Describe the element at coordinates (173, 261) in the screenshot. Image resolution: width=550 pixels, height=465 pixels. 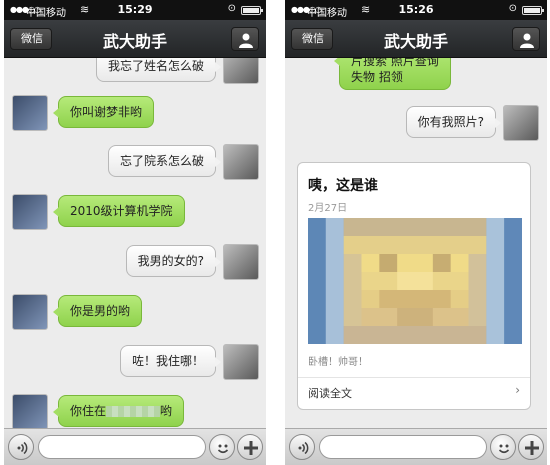
I see `message-bubble-sent: 我男的女的?` at that location.